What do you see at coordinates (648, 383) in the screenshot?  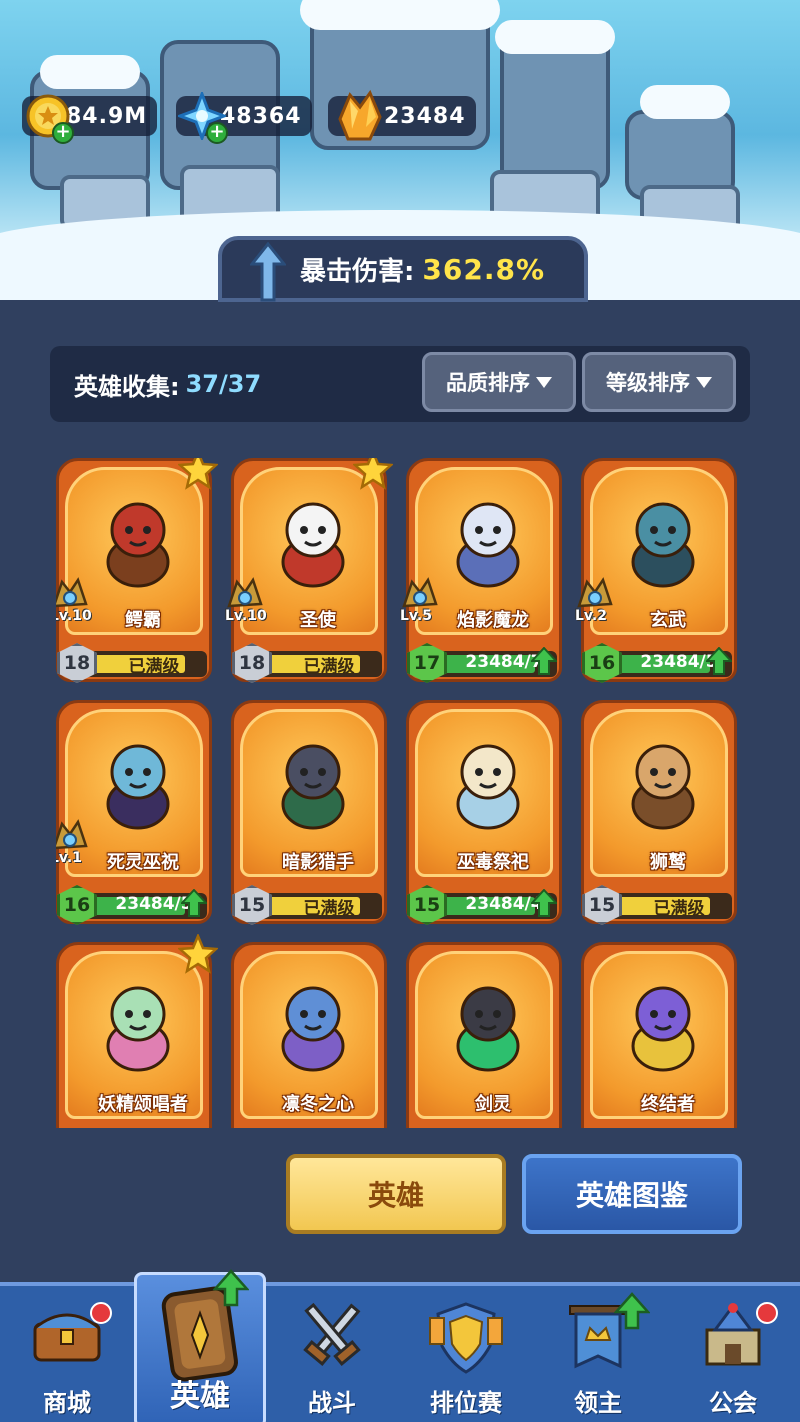 I see `sort-level-label: 等级排序` at bounding box center [648, 383].